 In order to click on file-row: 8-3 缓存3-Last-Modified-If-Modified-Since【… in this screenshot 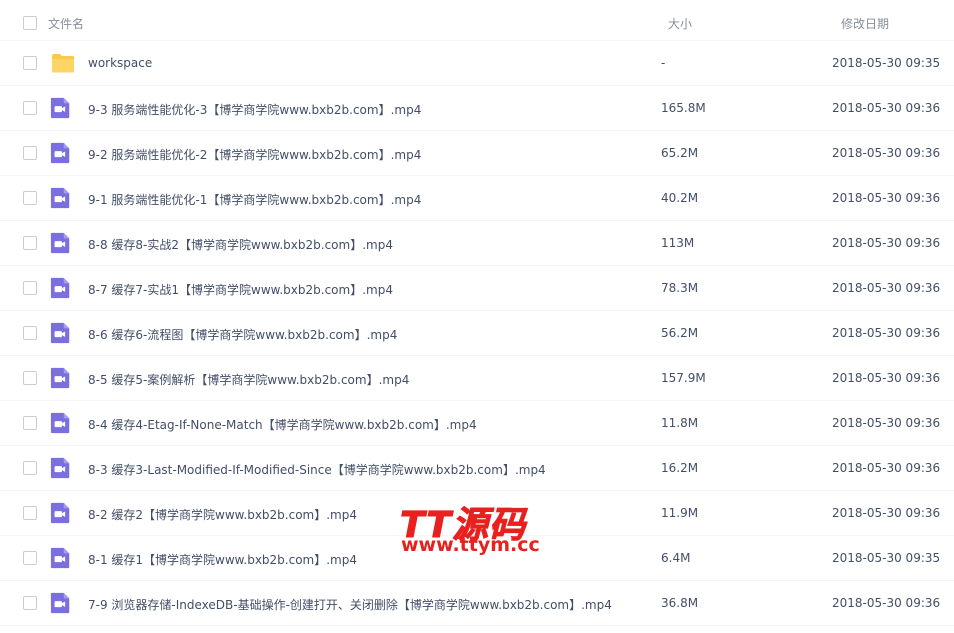, I will do `click(477, 468)`.